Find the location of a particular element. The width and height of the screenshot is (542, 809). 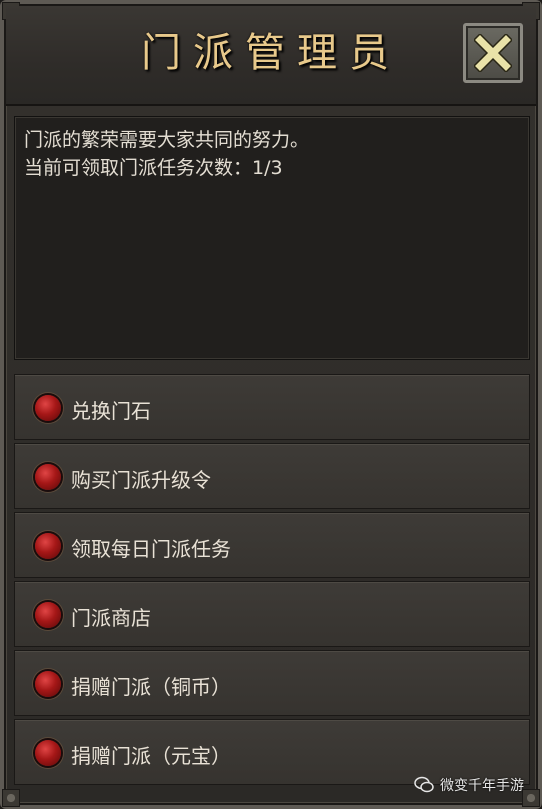

wechat-icon is located at coordinates (424, 784).